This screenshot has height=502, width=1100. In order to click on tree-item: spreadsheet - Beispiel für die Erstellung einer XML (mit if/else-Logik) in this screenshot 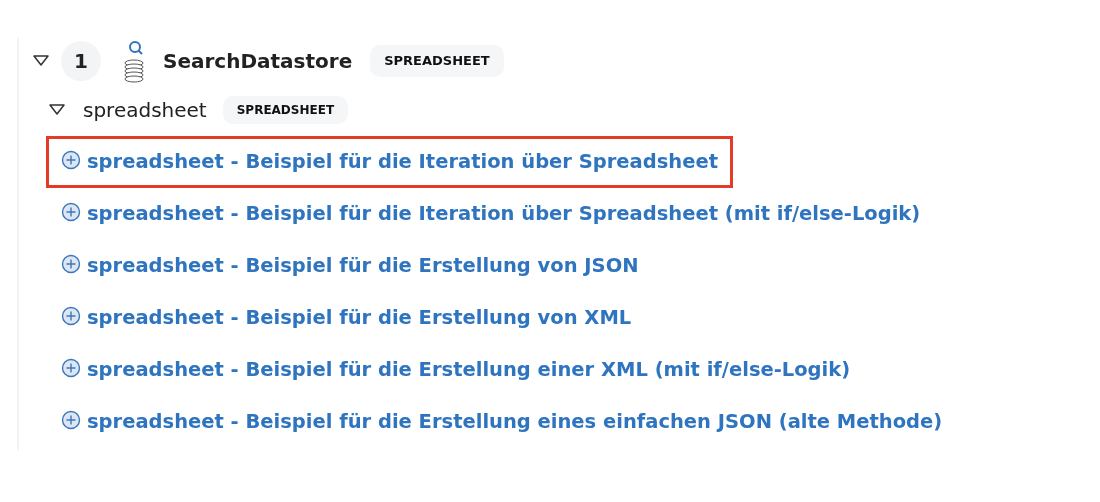, I will do `click(456, 370)`.